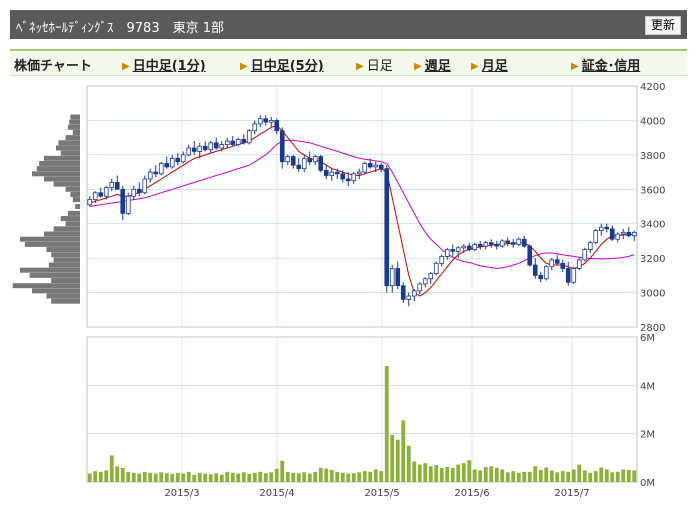 The image size is (697, 520). Describe the element at coordinates (571, 493) in the screenshot. I see `x-tick-label: 2015/7` at that location.